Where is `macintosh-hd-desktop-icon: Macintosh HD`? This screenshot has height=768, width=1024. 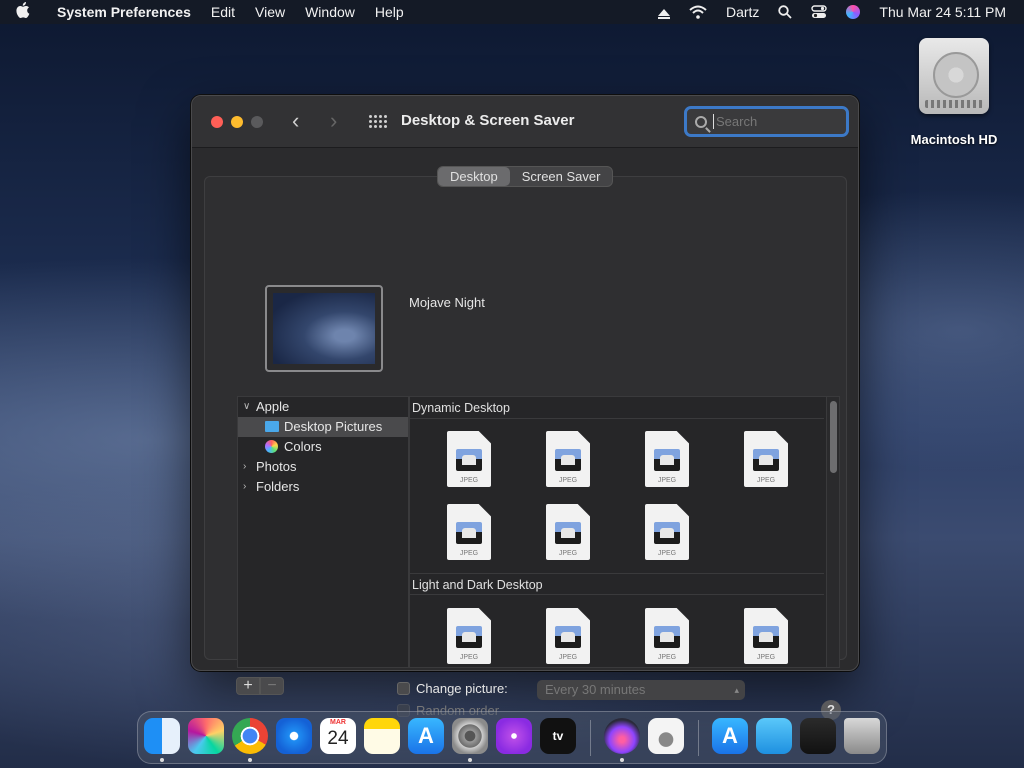
macintosh-hd-desktop-icon: Macintosh HD is located at coordinates (954, 92).